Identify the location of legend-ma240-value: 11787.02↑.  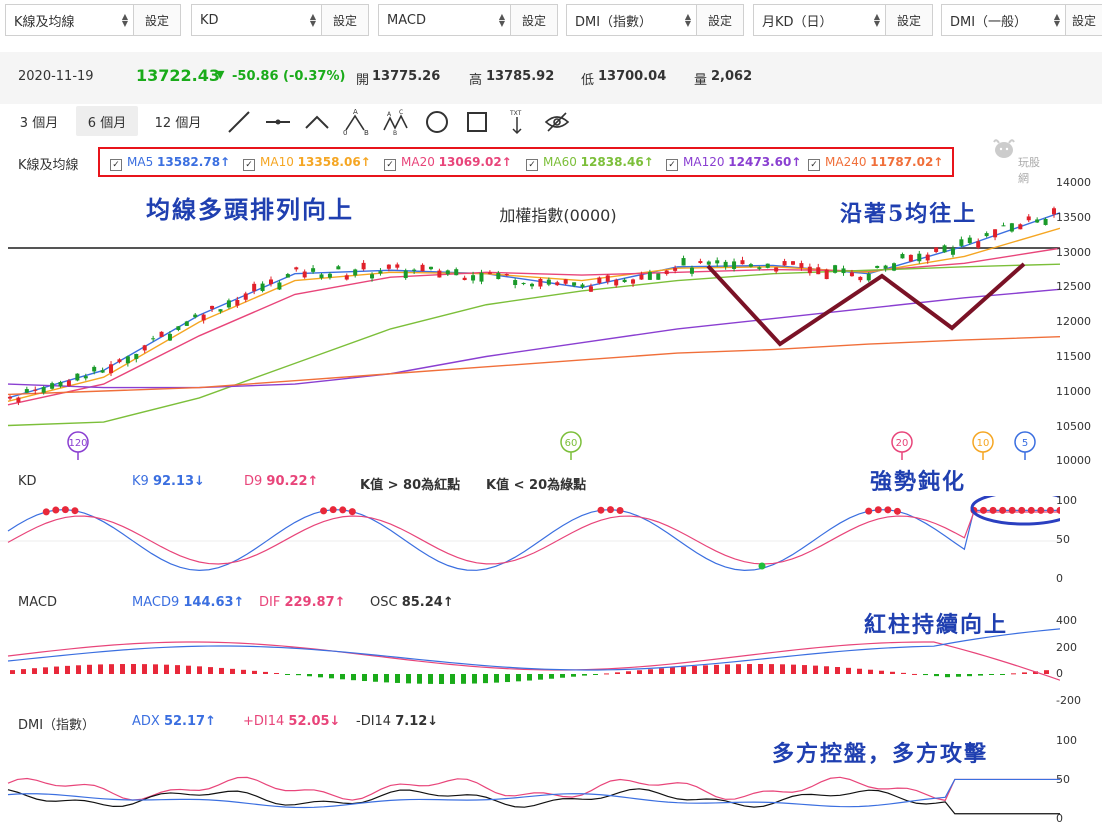
(907, 162).